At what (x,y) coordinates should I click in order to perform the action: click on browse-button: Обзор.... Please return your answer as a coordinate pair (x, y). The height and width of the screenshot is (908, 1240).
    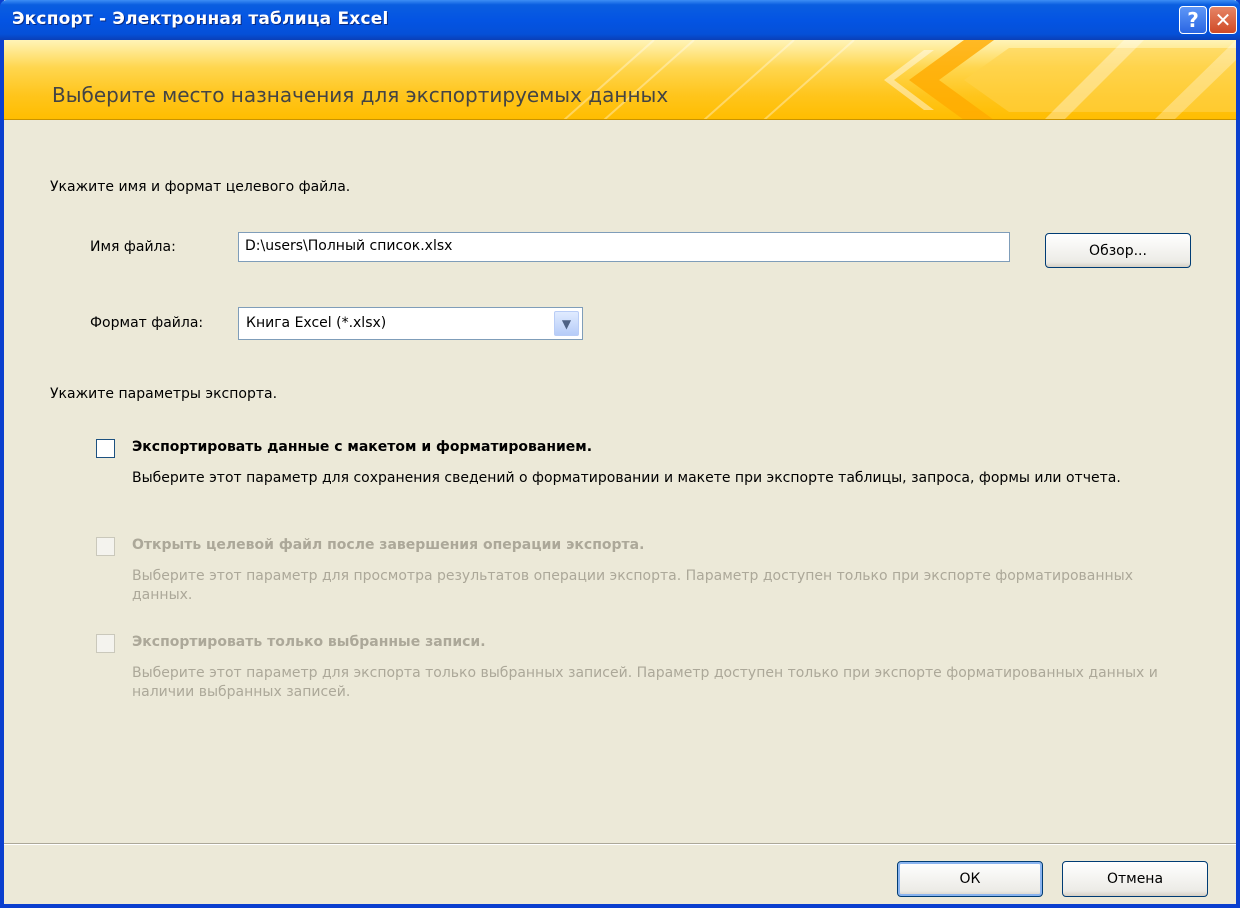
    Looking at the image, I should click on (1118, 250).